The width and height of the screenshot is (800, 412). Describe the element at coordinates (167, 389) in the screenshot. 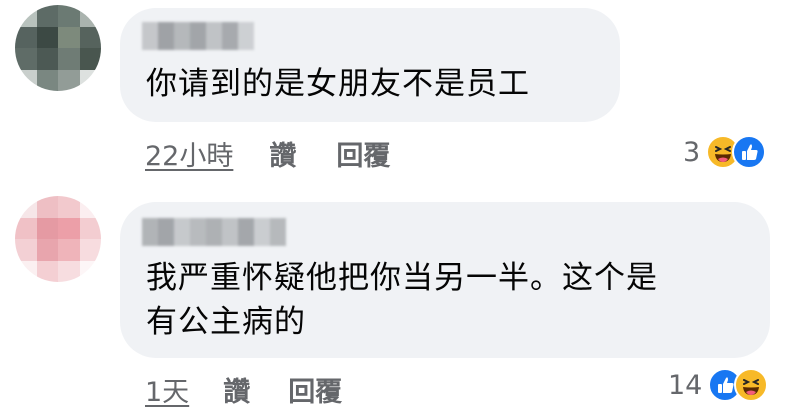

I see `timestamp-link: 1天` at that location.